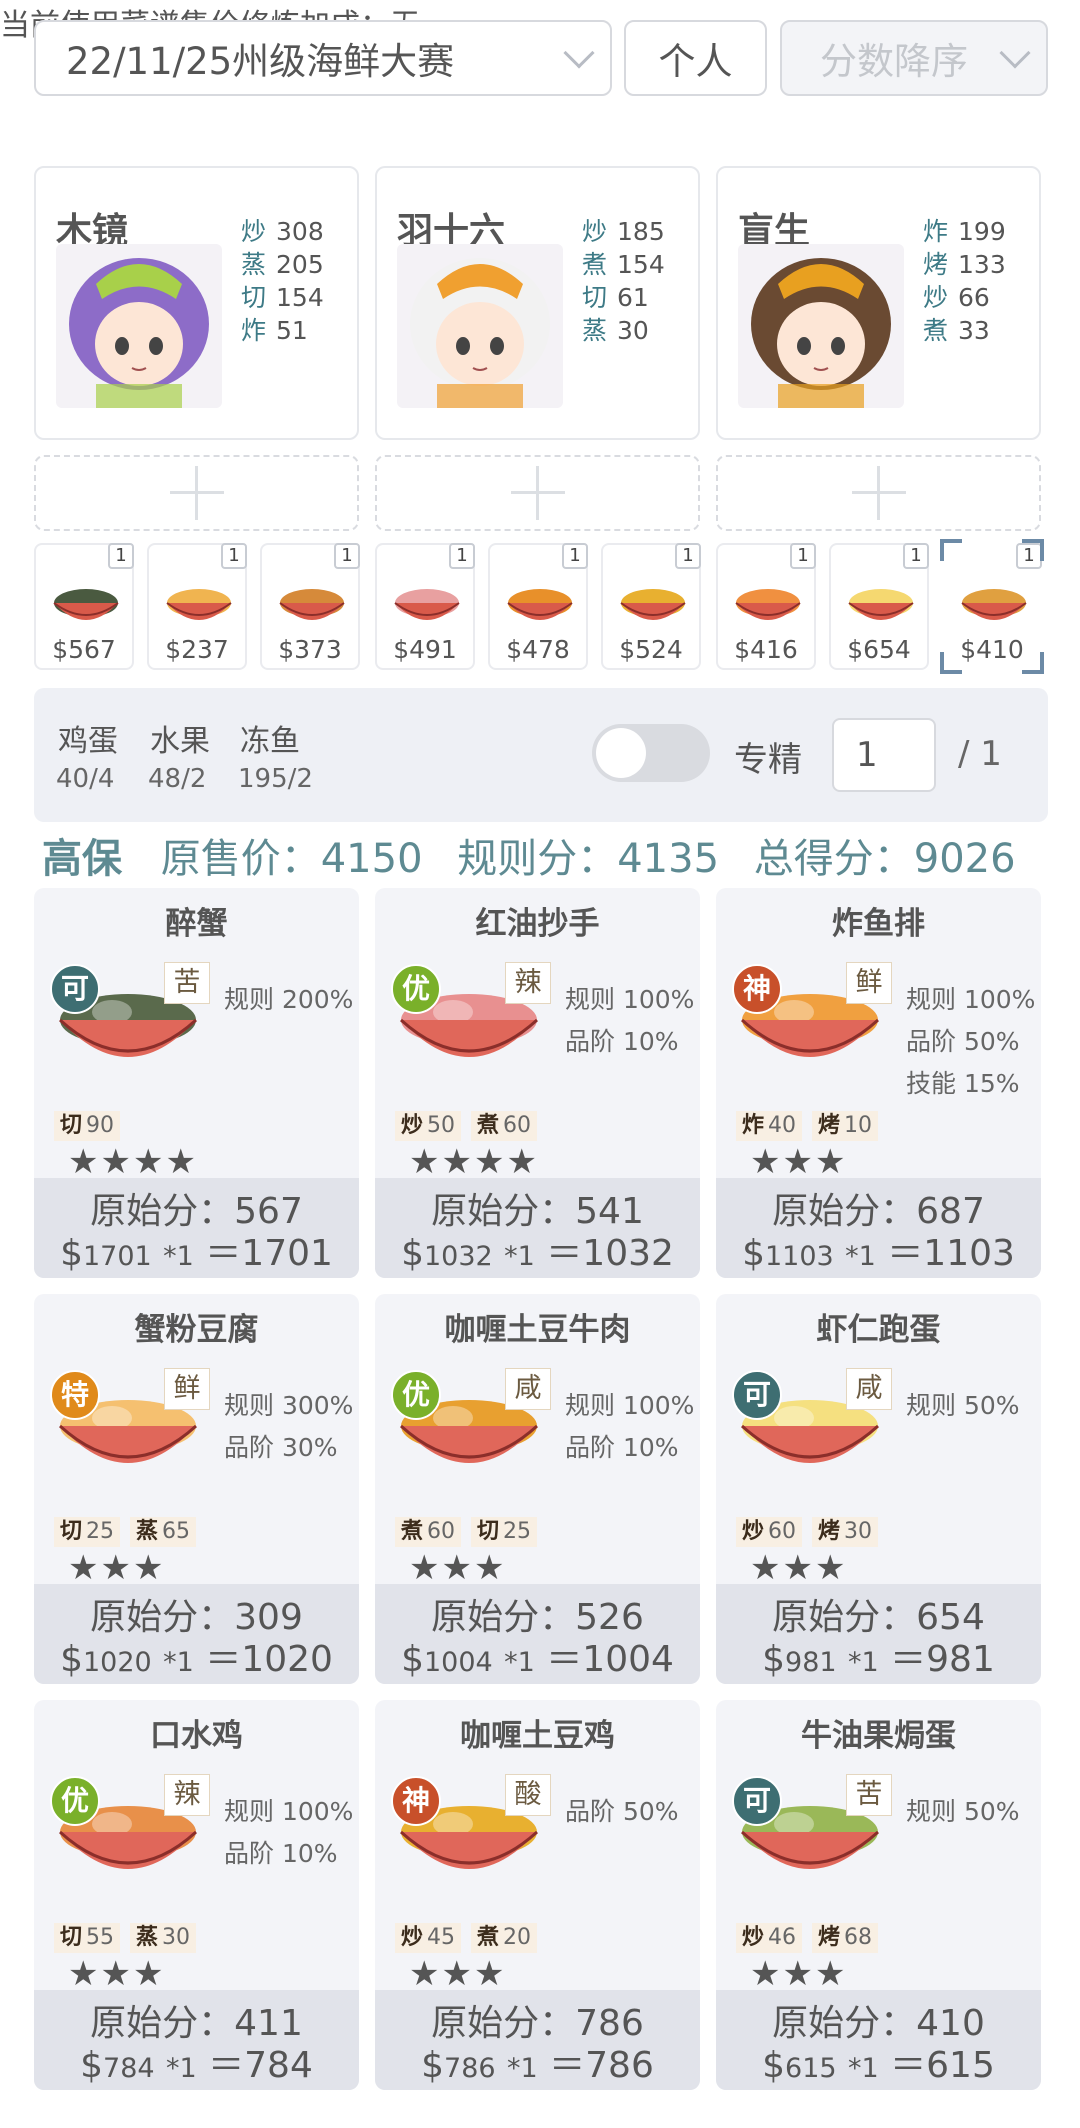 The image size is (1080, 2128). Describe the element at coordinates (187, 1389) in the screenshot. I see `flavor-tag: 鲜` at that location.